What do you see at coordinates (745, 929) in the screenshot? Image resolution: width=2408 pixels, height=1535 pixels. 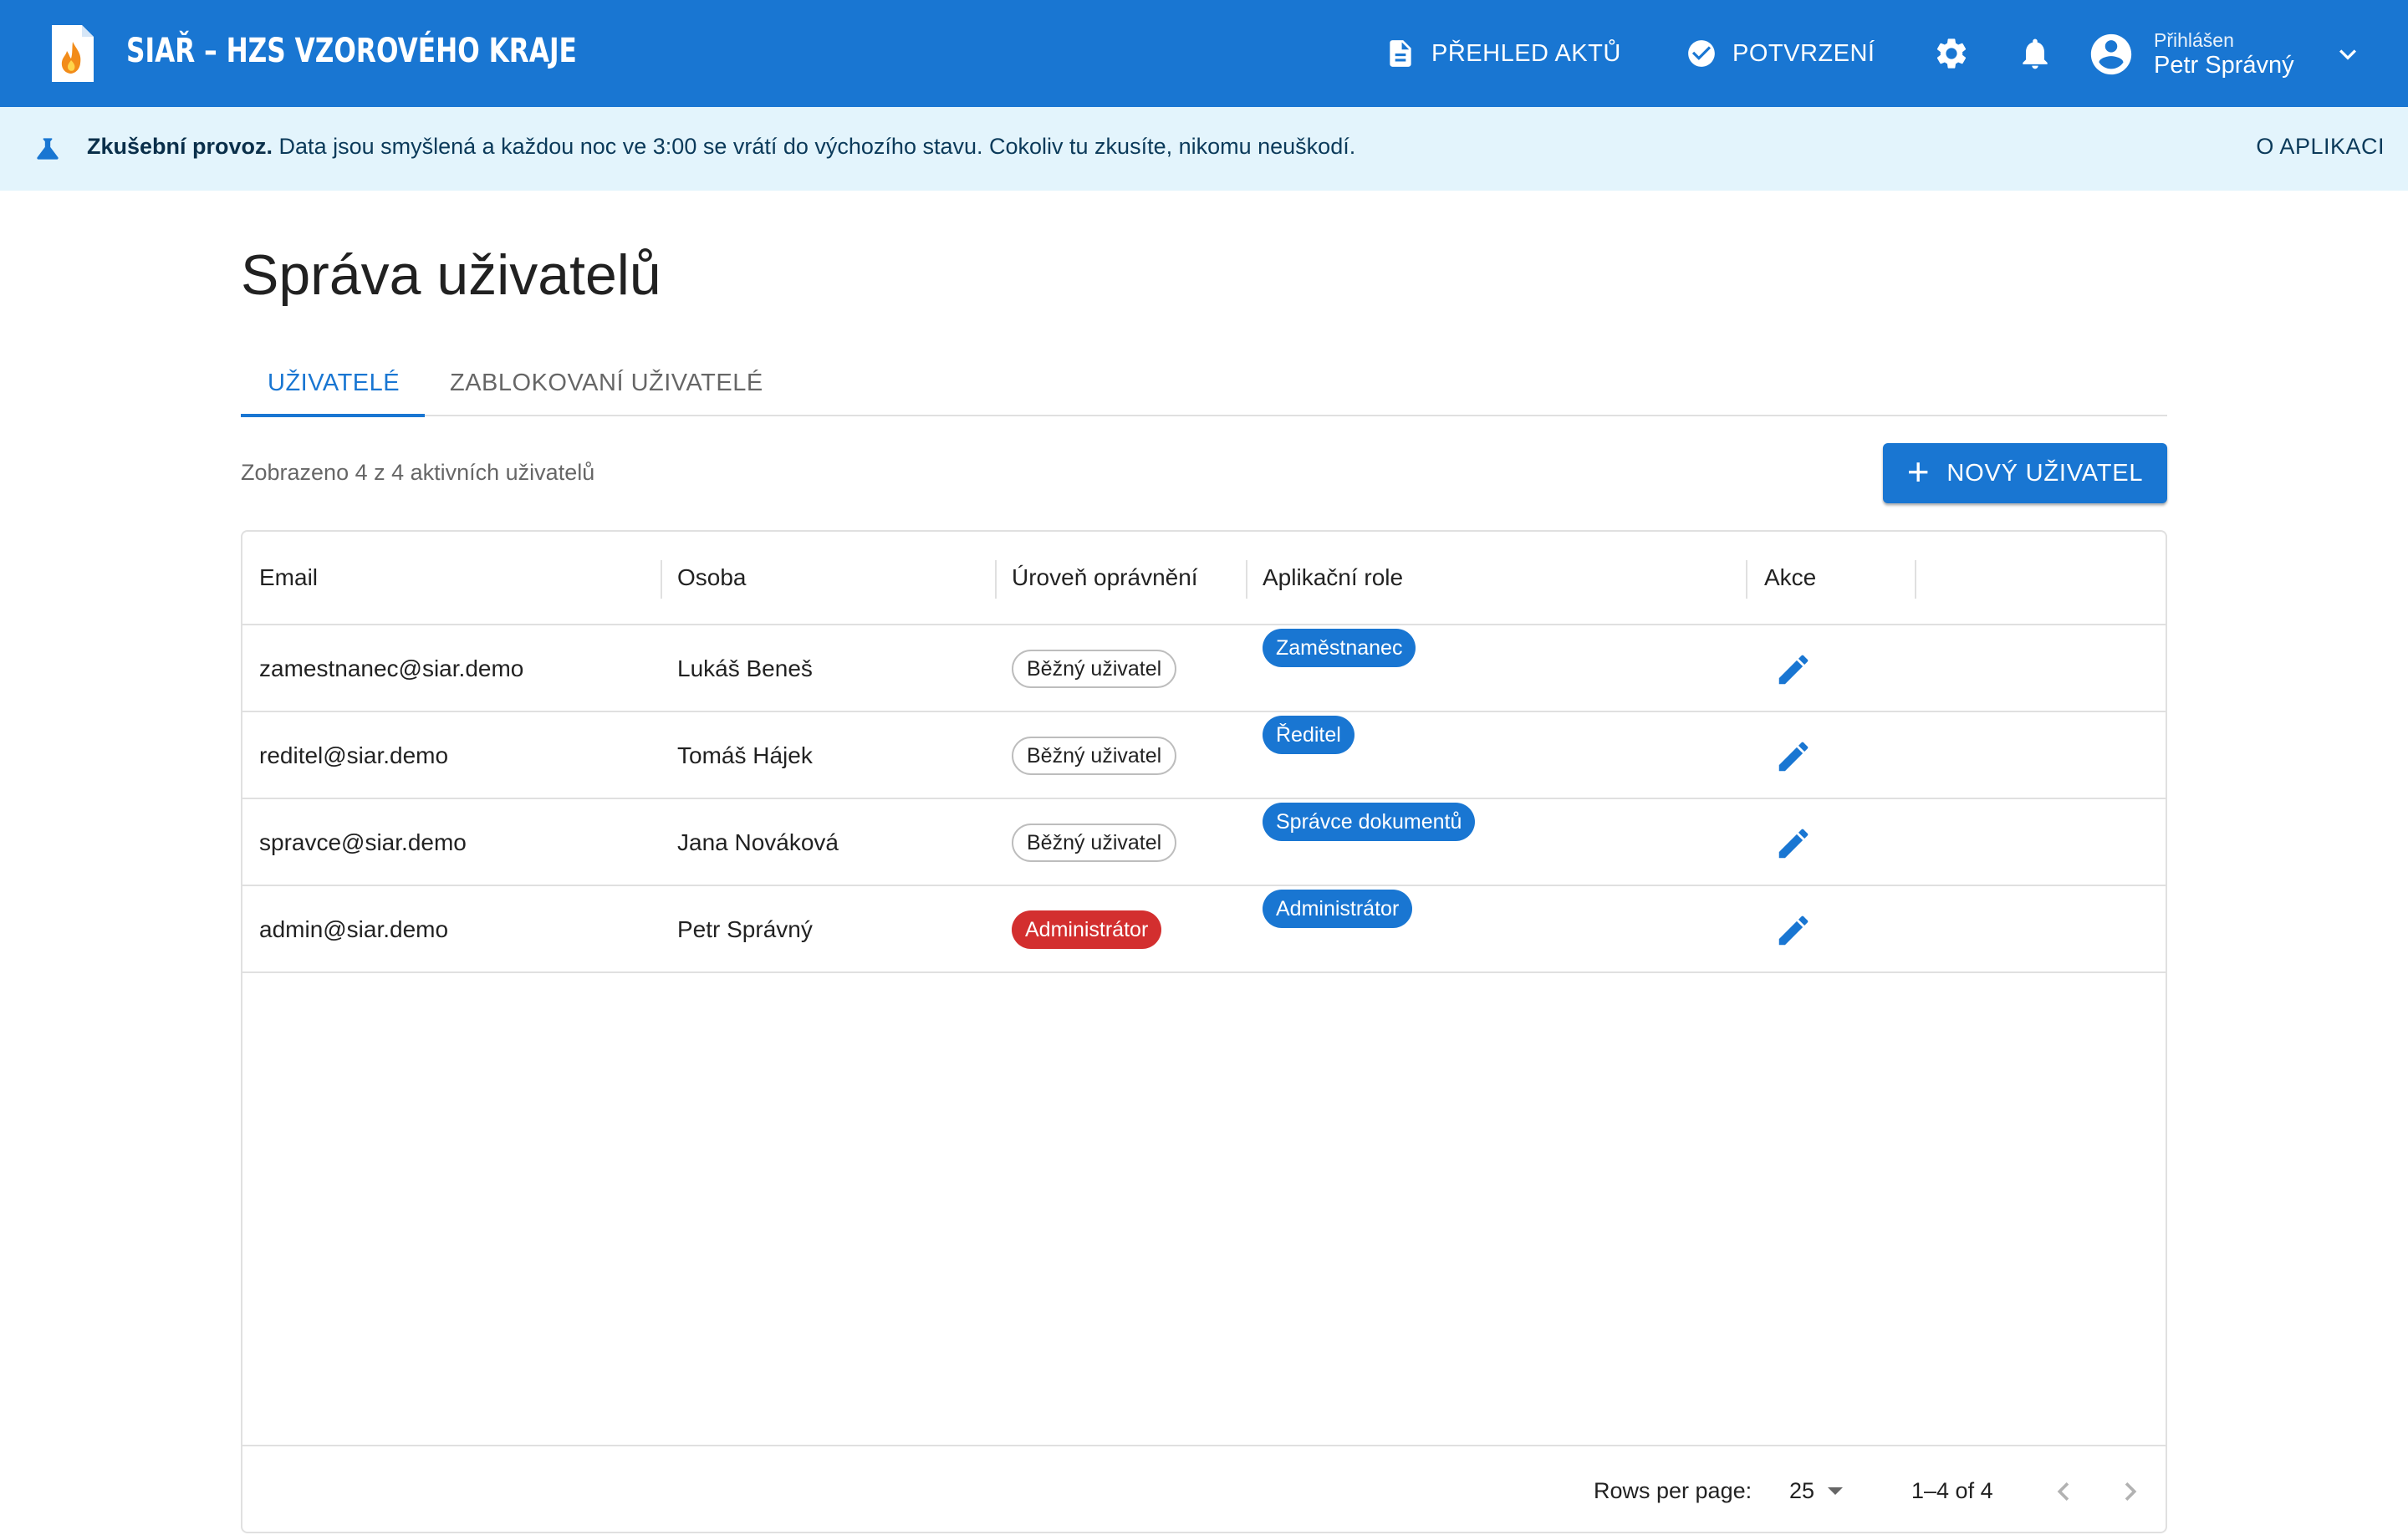 I see `person-cell: Petr Správný` at bounding box center [745, 929].